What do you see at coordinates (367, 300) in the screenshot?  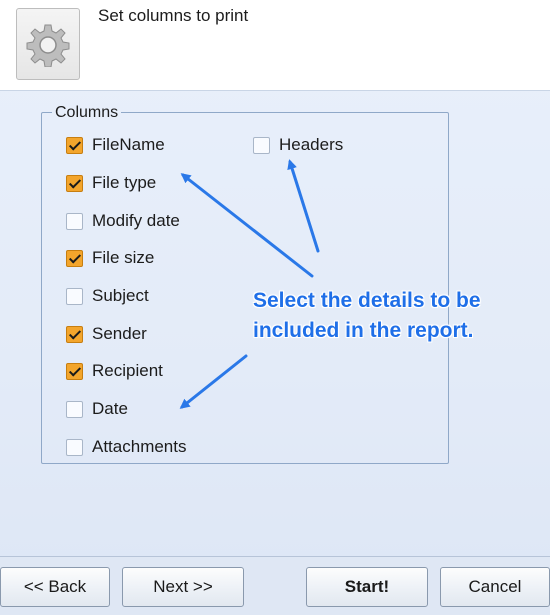 I see `annotation-line-1: Select the details to be` at bounding box center [367, 300].